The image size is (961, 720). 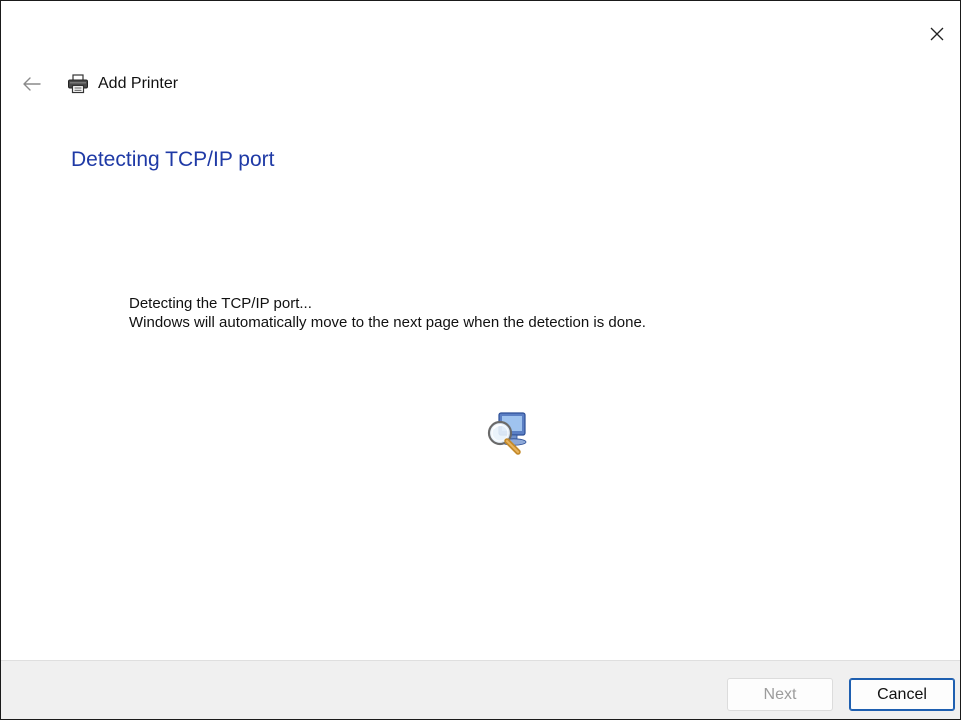 What do you see at coordinates (173, 159) in the screenshot?
I see `page-heading: Detecting TCP/IP port` at bounding box center [173, 159].